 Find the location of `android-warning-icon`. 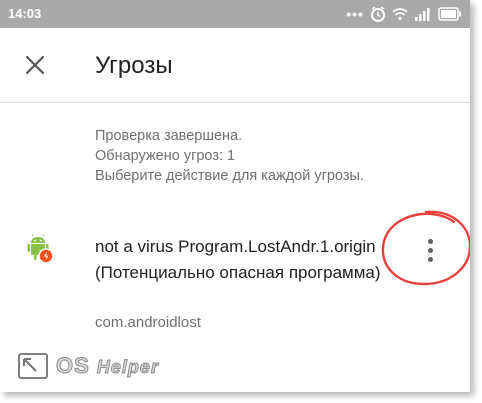

android-warning-icon is located at coordinates (40, 249).